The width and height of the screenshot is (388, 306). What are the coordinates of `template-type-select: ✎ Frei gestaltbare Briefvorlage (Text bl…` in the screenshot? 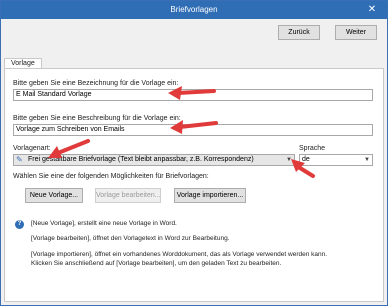 It's located at (154, 160).